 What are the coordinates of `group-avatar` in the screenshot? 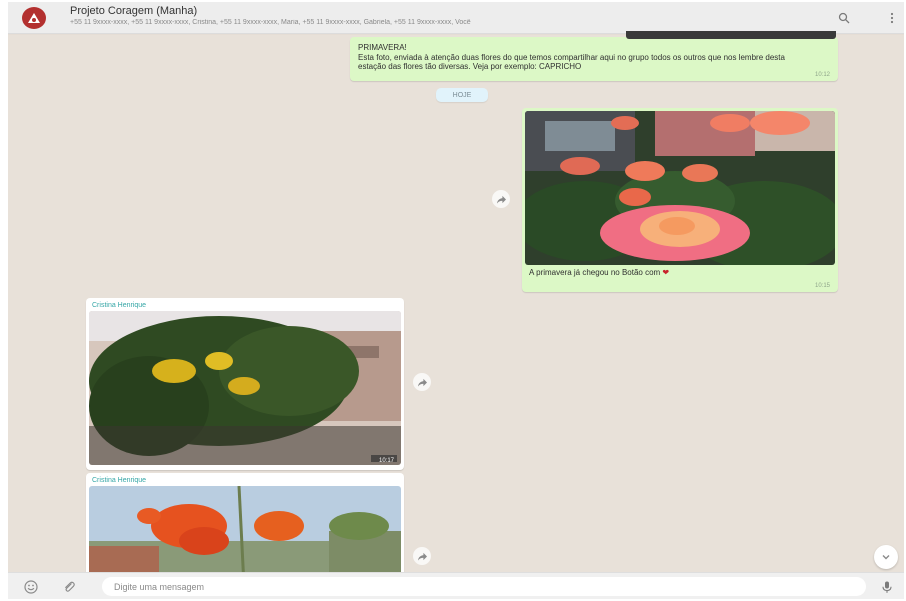 It's located at (34, 18).